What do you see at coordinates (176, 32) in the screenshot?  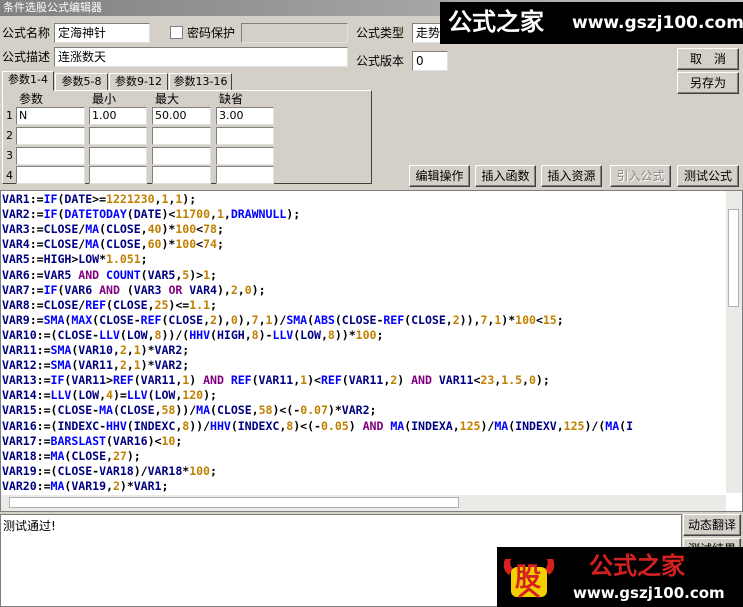 I see `password-checkbox` at bounding box center [176, 32].